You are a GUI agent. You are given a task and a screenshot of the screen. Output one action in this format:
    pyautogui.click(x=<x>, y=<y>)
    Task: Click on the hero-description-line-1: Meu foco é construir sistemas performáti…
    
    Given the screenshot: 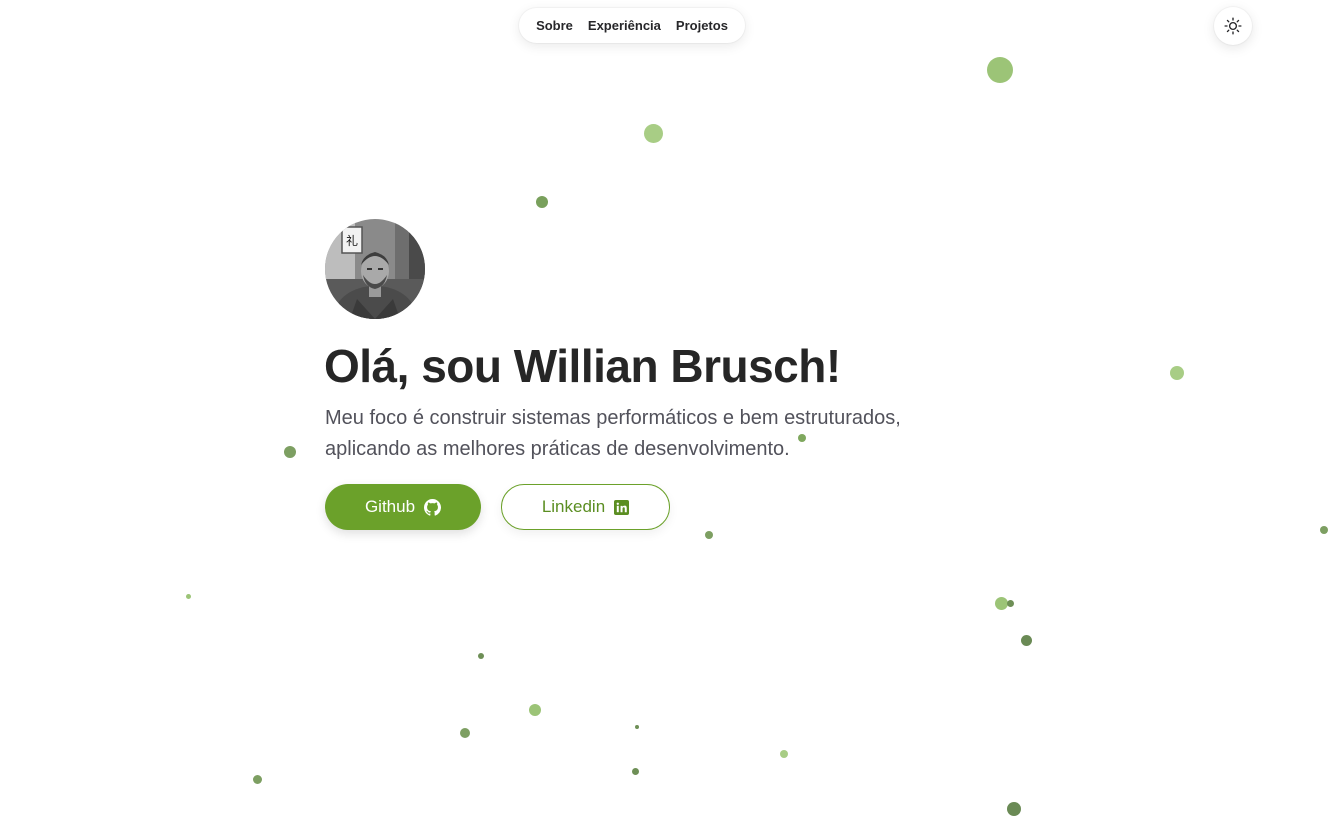 What is the action you would take?
    pyautogui.click(x=613, y=418)
    